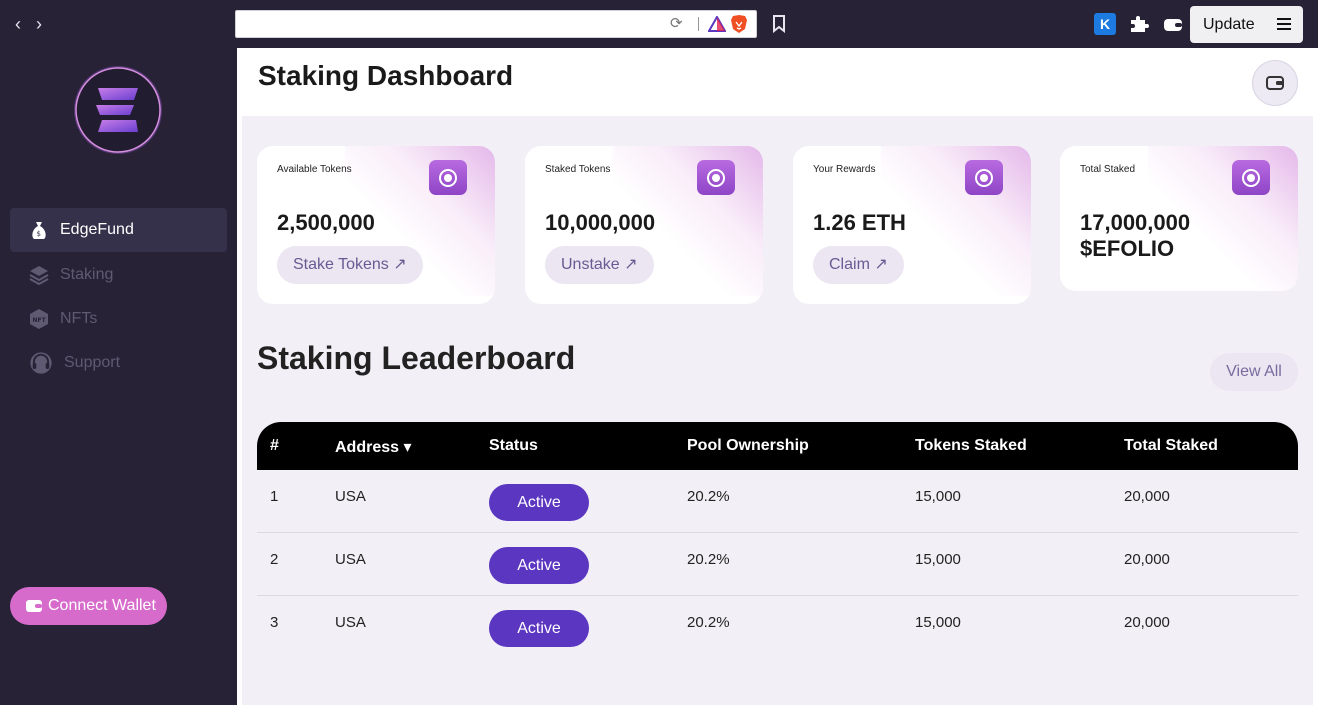 The height and width of the screenshot is (705, 1318). What do you see at coordinates (274, 559) in the screenshot?
I see `cell-rank: 2` at bounding box center [274, 559].